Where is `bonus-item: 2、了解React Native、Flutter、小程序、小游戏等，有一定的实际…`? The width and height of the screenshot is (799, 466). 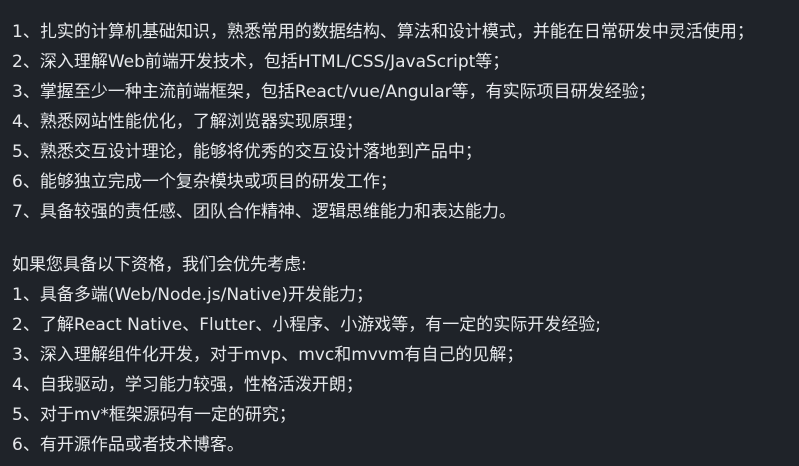 bonus-item: 2、了解React Native、Flutter、小程序、小游戏等，有一定的实际… is located at coordinates (306, 325).